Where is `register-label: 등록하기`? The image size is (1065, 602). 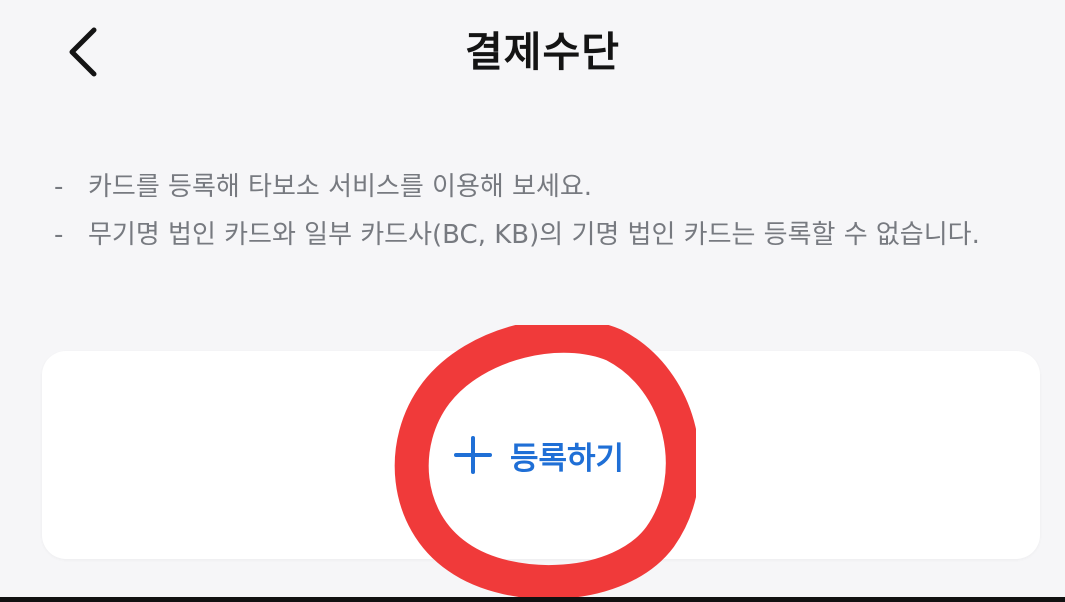 register-label: 등록하기 is located at coordinates (567, 458).